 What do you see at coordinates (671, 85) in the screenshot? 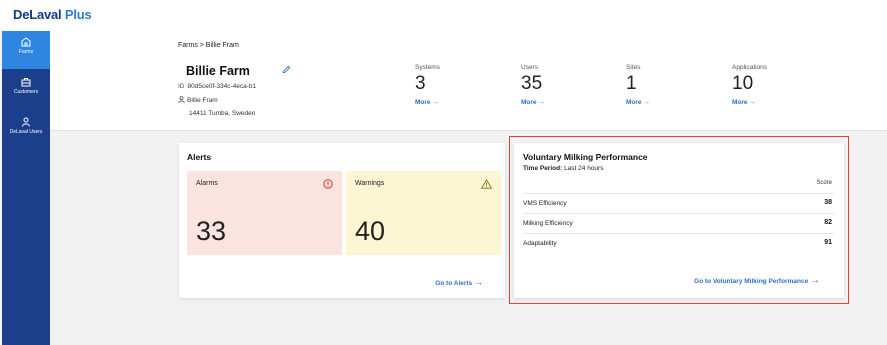
I see `stat-sites: Sites 1 More →` at bounding box center [671, 85].